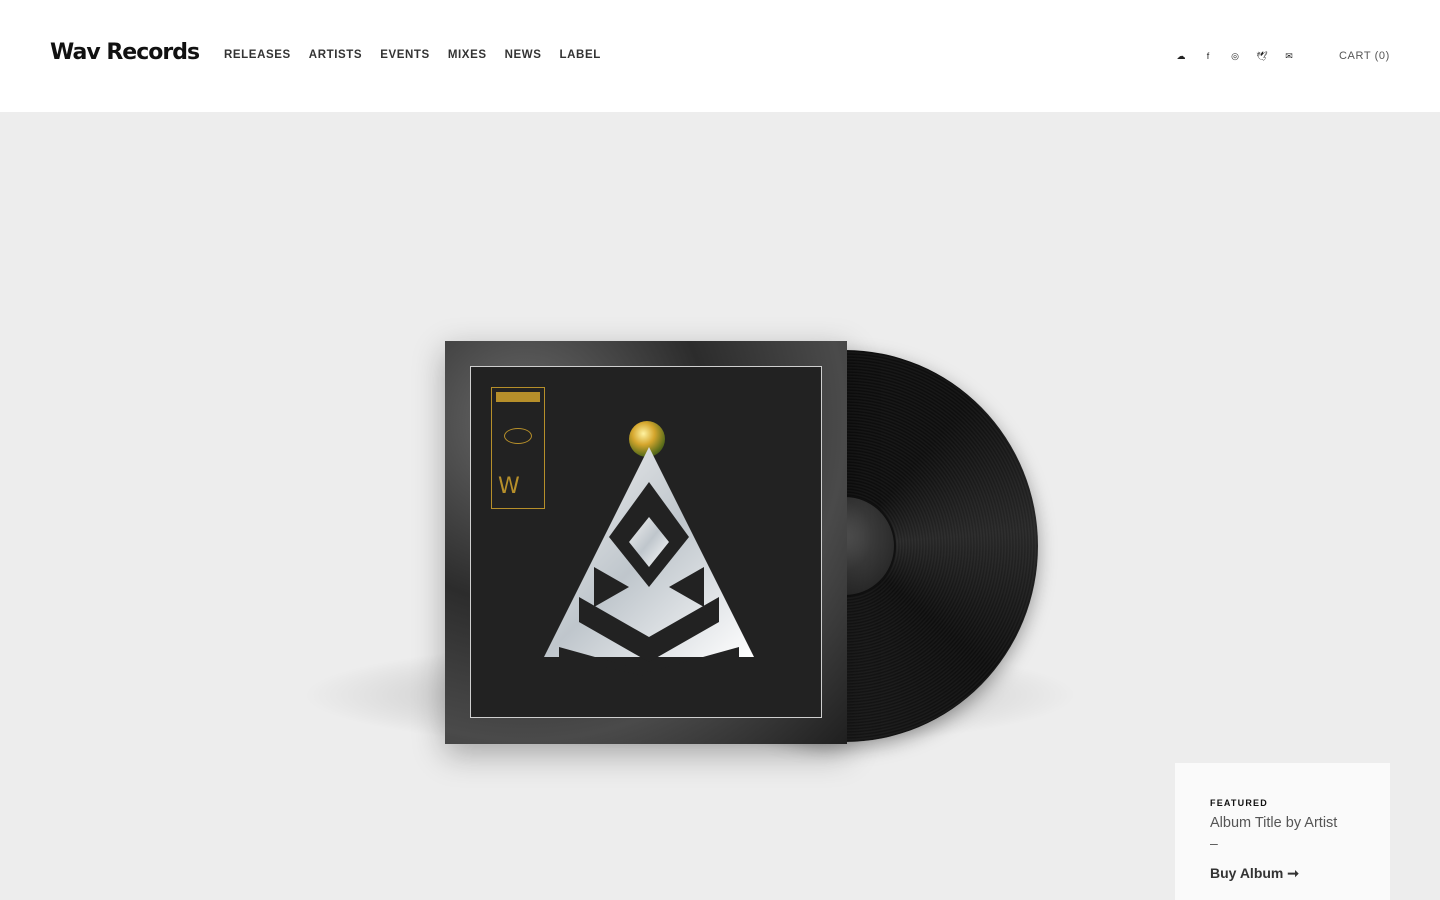 The width and height of the screenshot is (1440, 900). What do you see at coordinates (1214, 843) in the screenshot?
I see `featured-dash: –` at bounding box center [1214, 843].